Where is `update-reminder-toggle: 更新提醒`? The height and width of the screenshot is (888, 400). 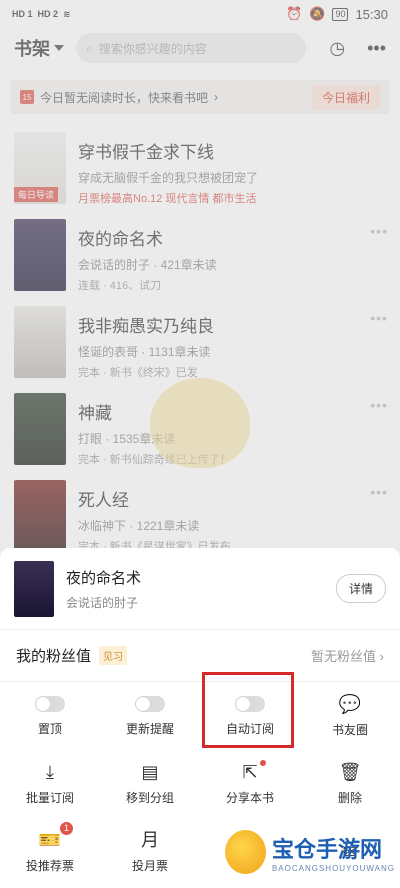
update-reminder-toggle: 更新提醒 is located at coordinates (150, 716).